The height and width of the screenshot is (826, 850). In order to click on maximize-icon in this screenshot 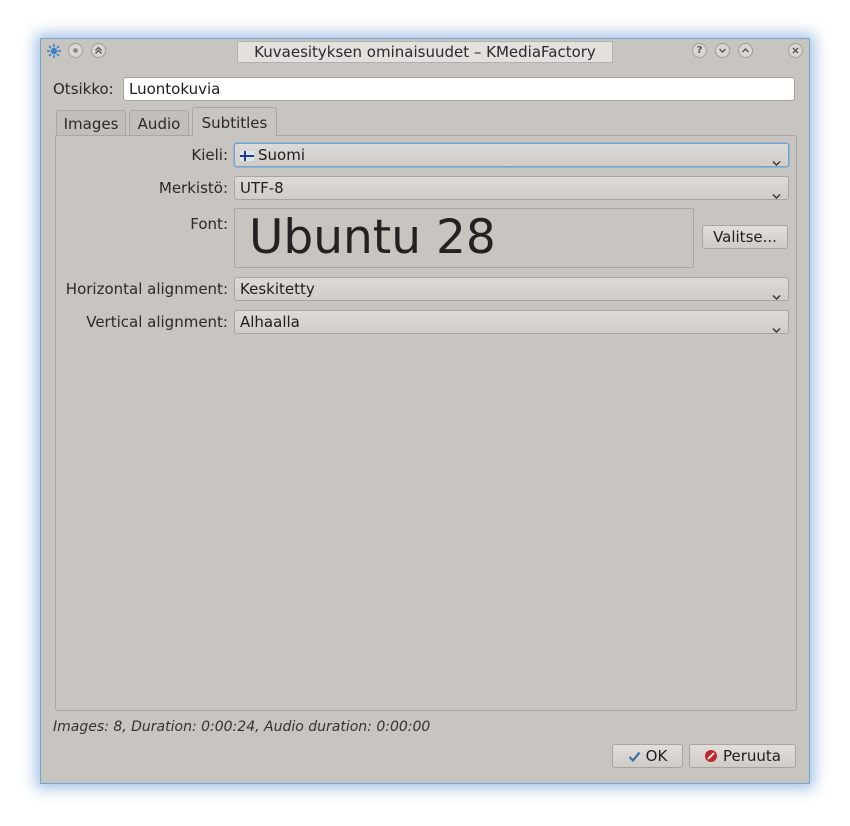, I will do `click(745, 50)`.